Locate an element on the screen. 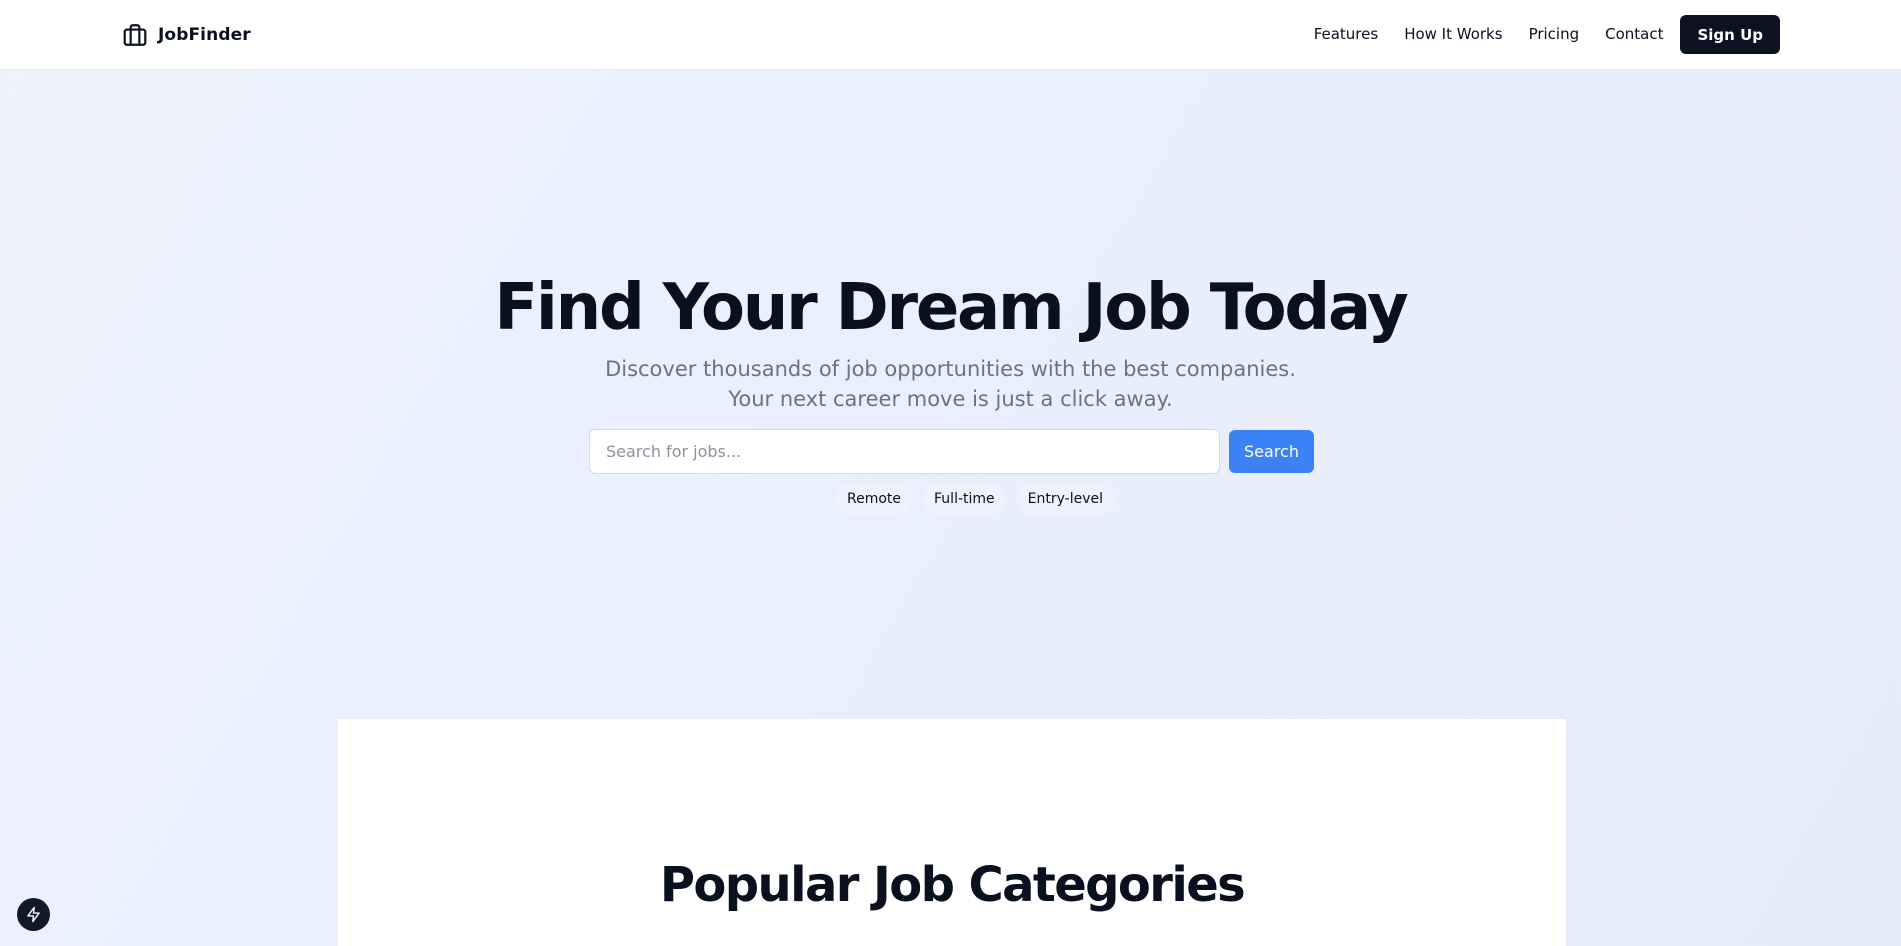  lightning-fab-button is located at coordinates (33, 914).